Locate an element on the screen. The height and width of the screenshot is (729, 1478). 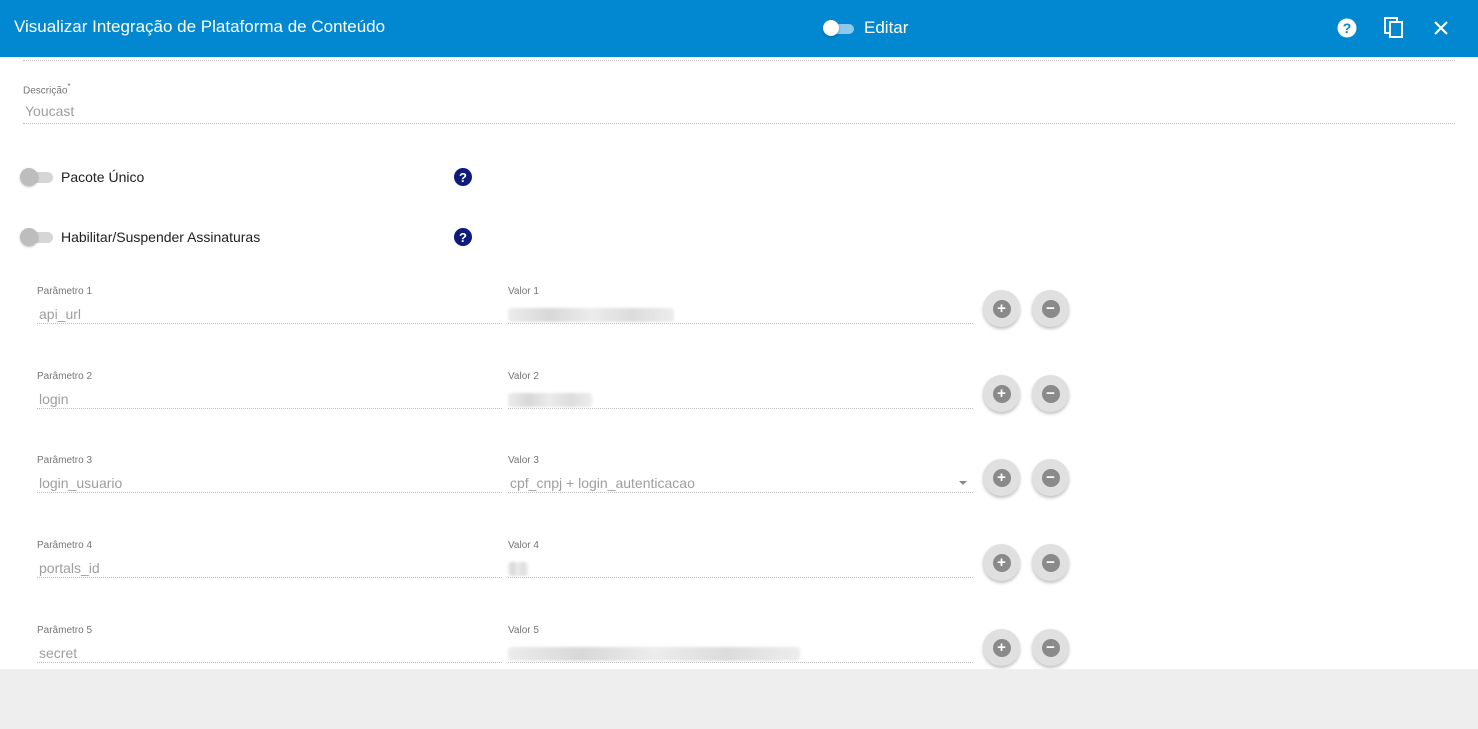
param-value: login is located at coordinates (54, 399).